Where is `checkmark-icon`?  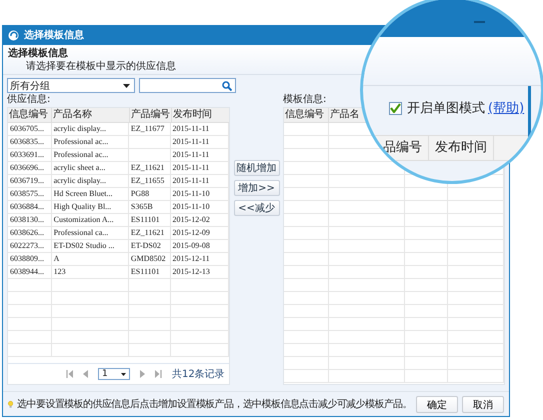 checkmark-icon is located at coordinates (395, 108).